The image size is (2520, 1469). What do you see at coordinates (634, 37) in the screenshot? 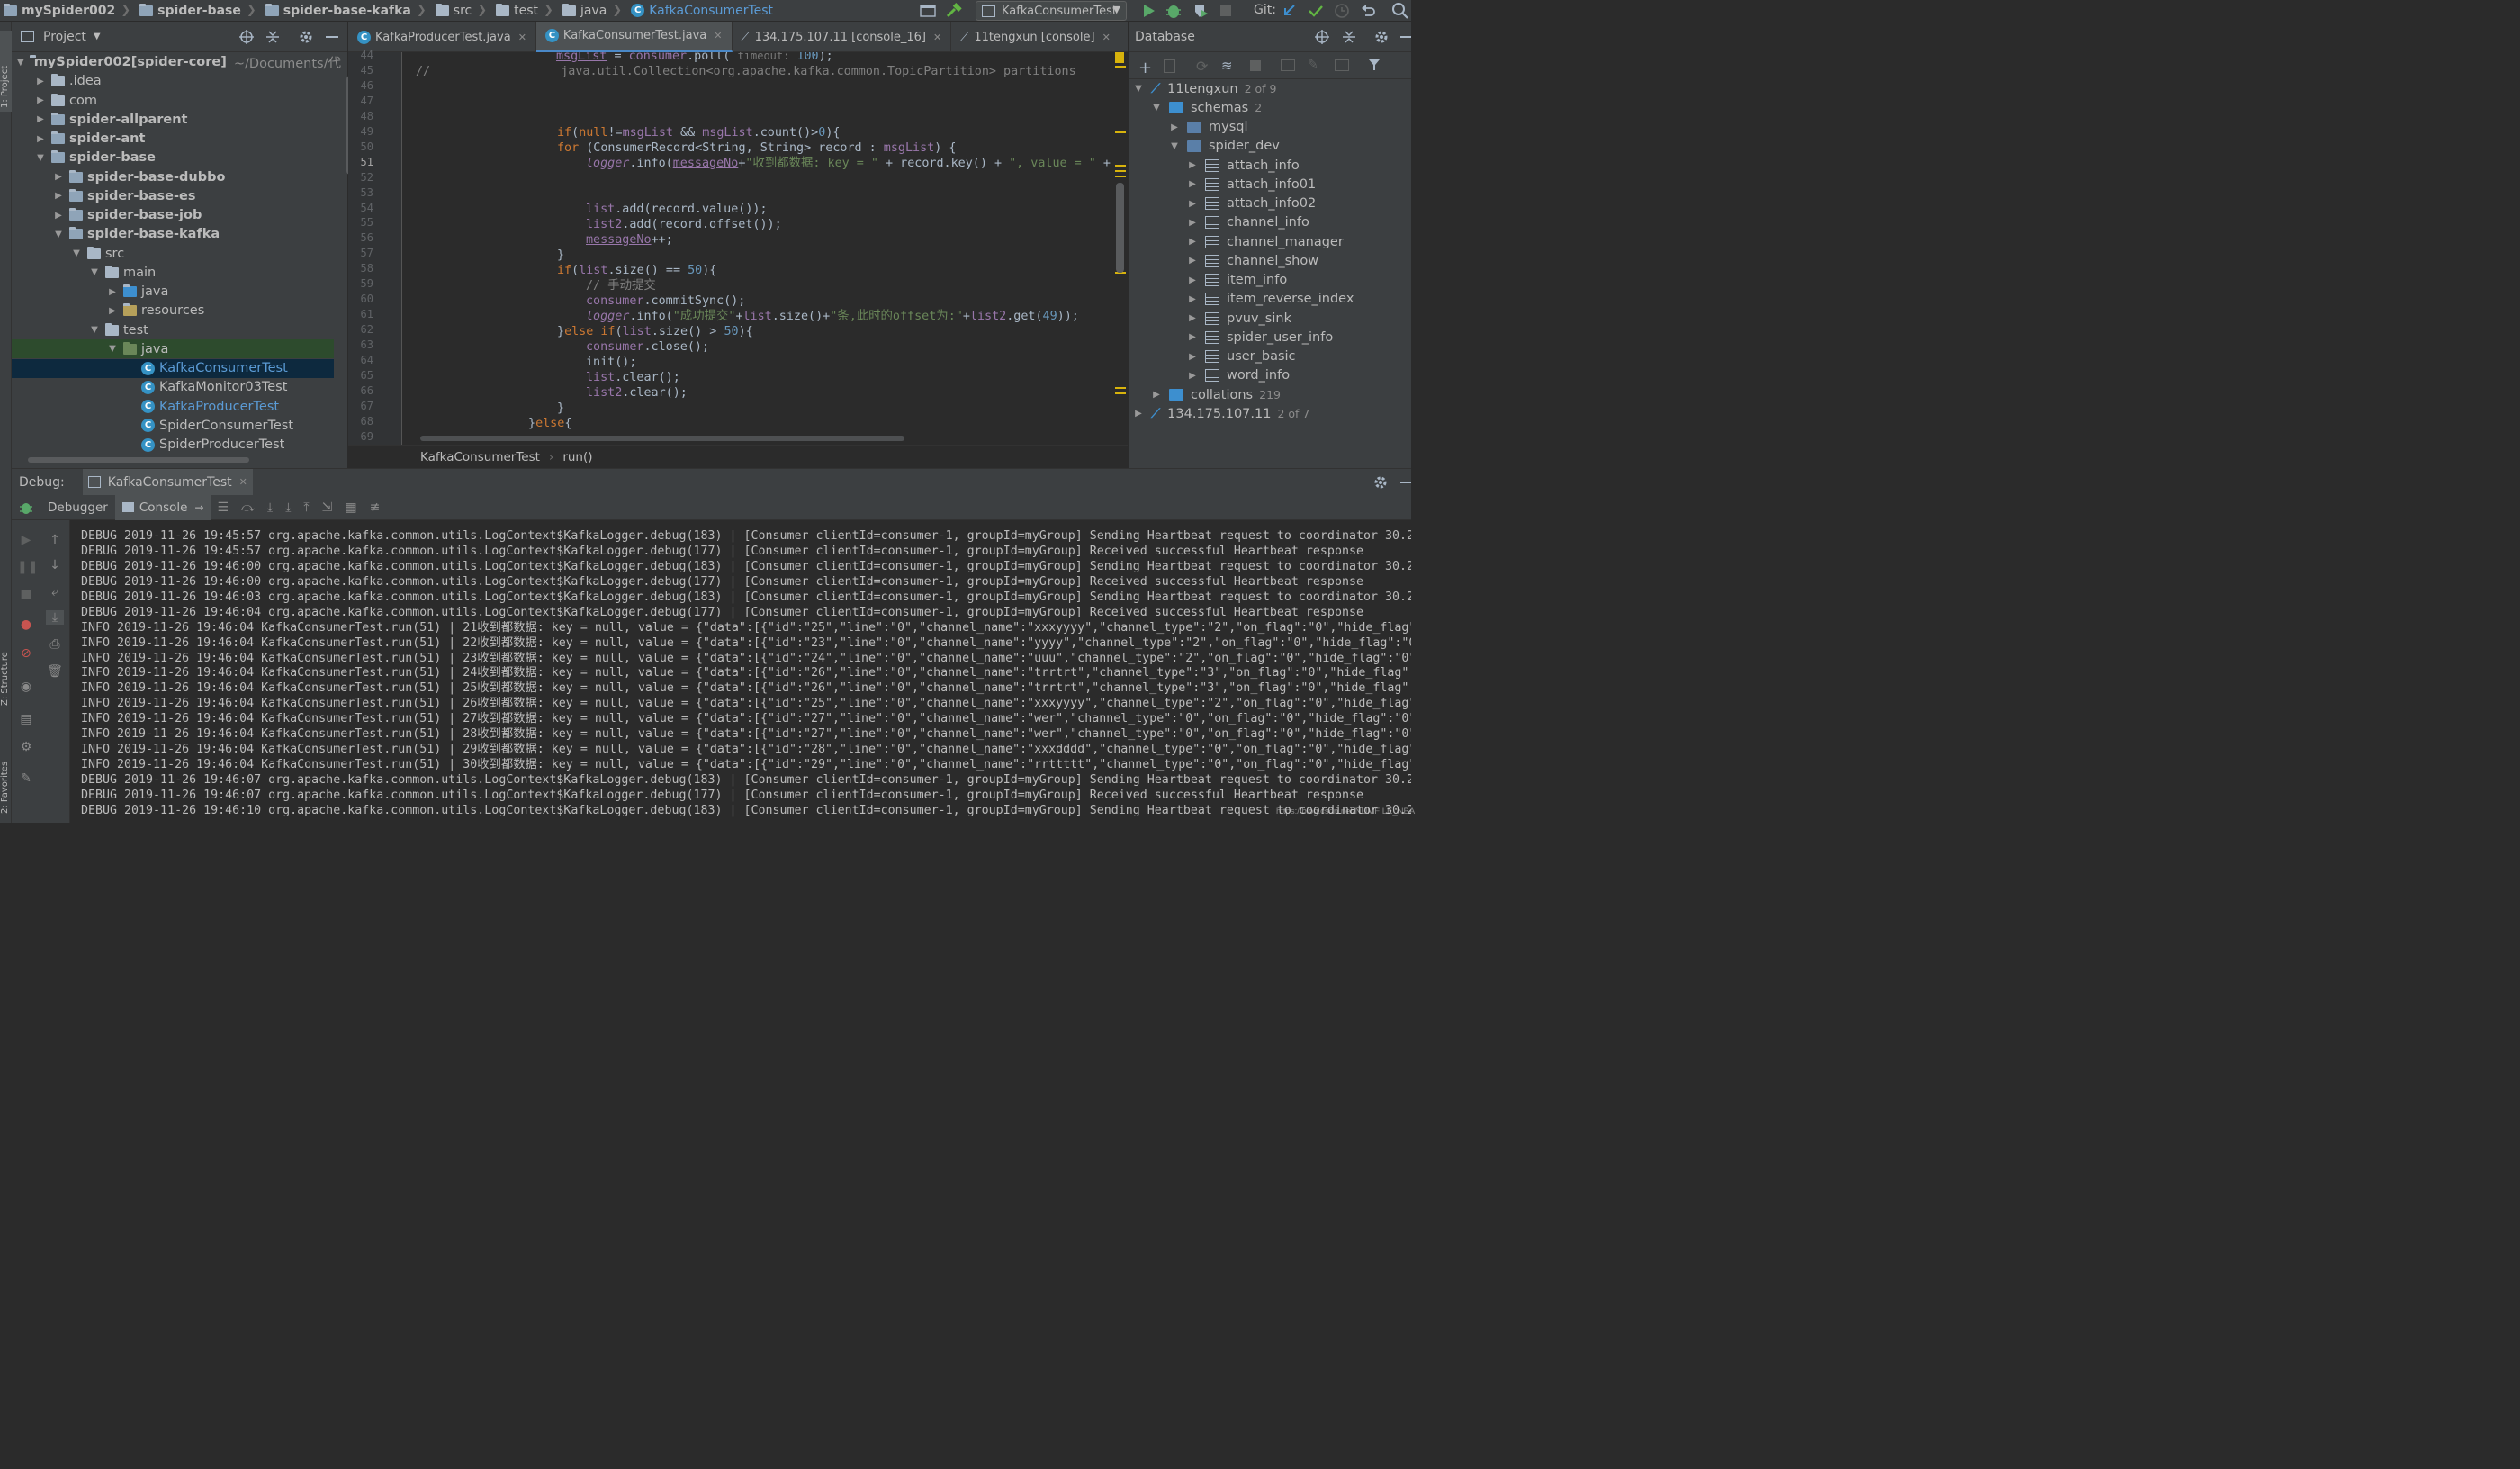
I see `editor-tab: C KafkaConsumerTest.java ✕` at bounding box center [634, 37].